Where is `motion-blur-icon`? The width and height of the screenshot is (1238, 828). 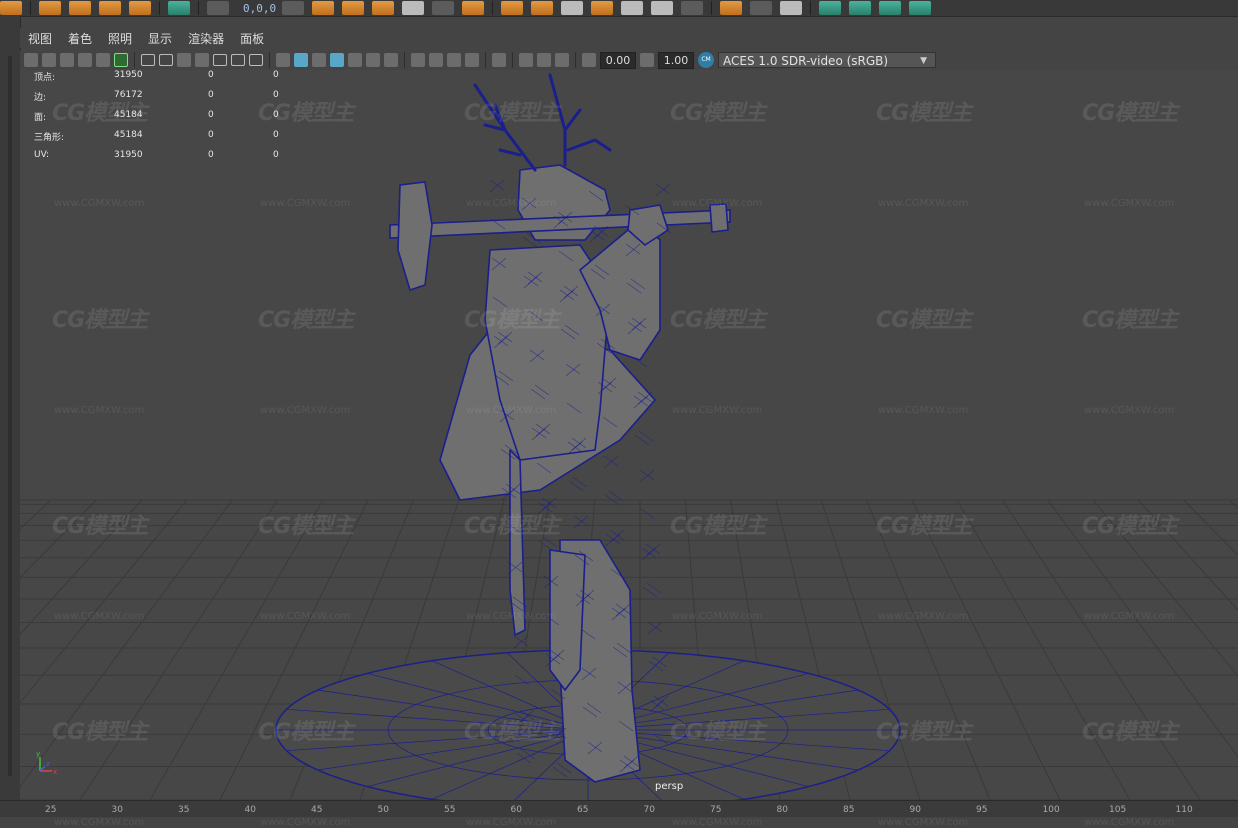 motion-blur-icon is located at coordinates (436, 60).